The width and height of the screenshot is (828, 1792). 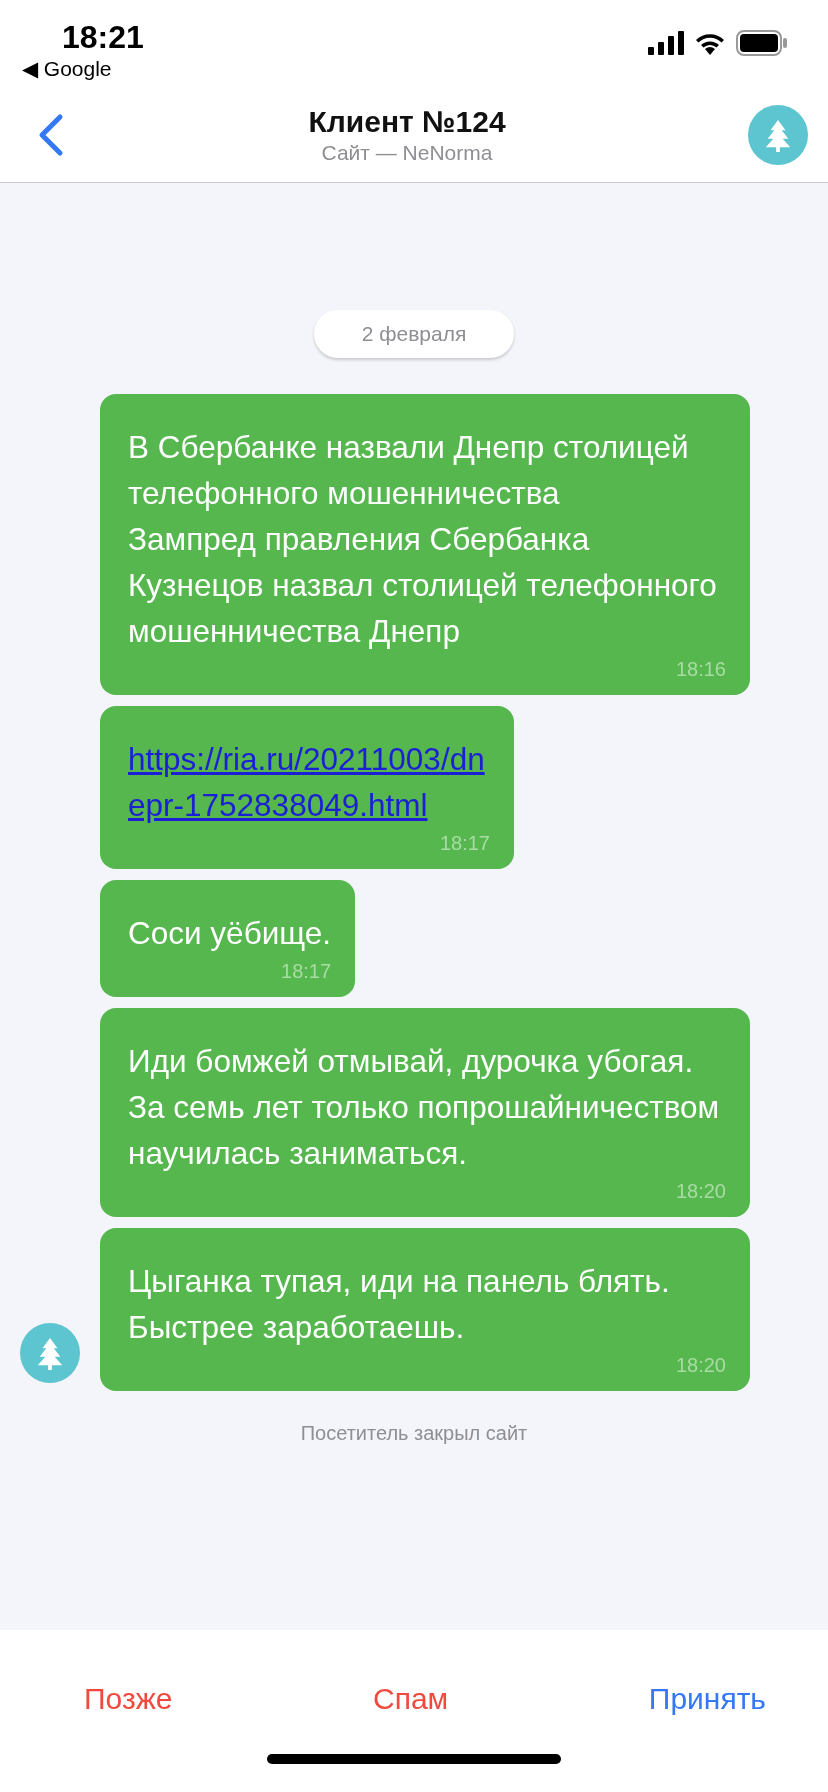 What do you see at coordinates (411, 1699) in the screenshot?
I see `action-button: Спам` at bounding box center [411, 1699].